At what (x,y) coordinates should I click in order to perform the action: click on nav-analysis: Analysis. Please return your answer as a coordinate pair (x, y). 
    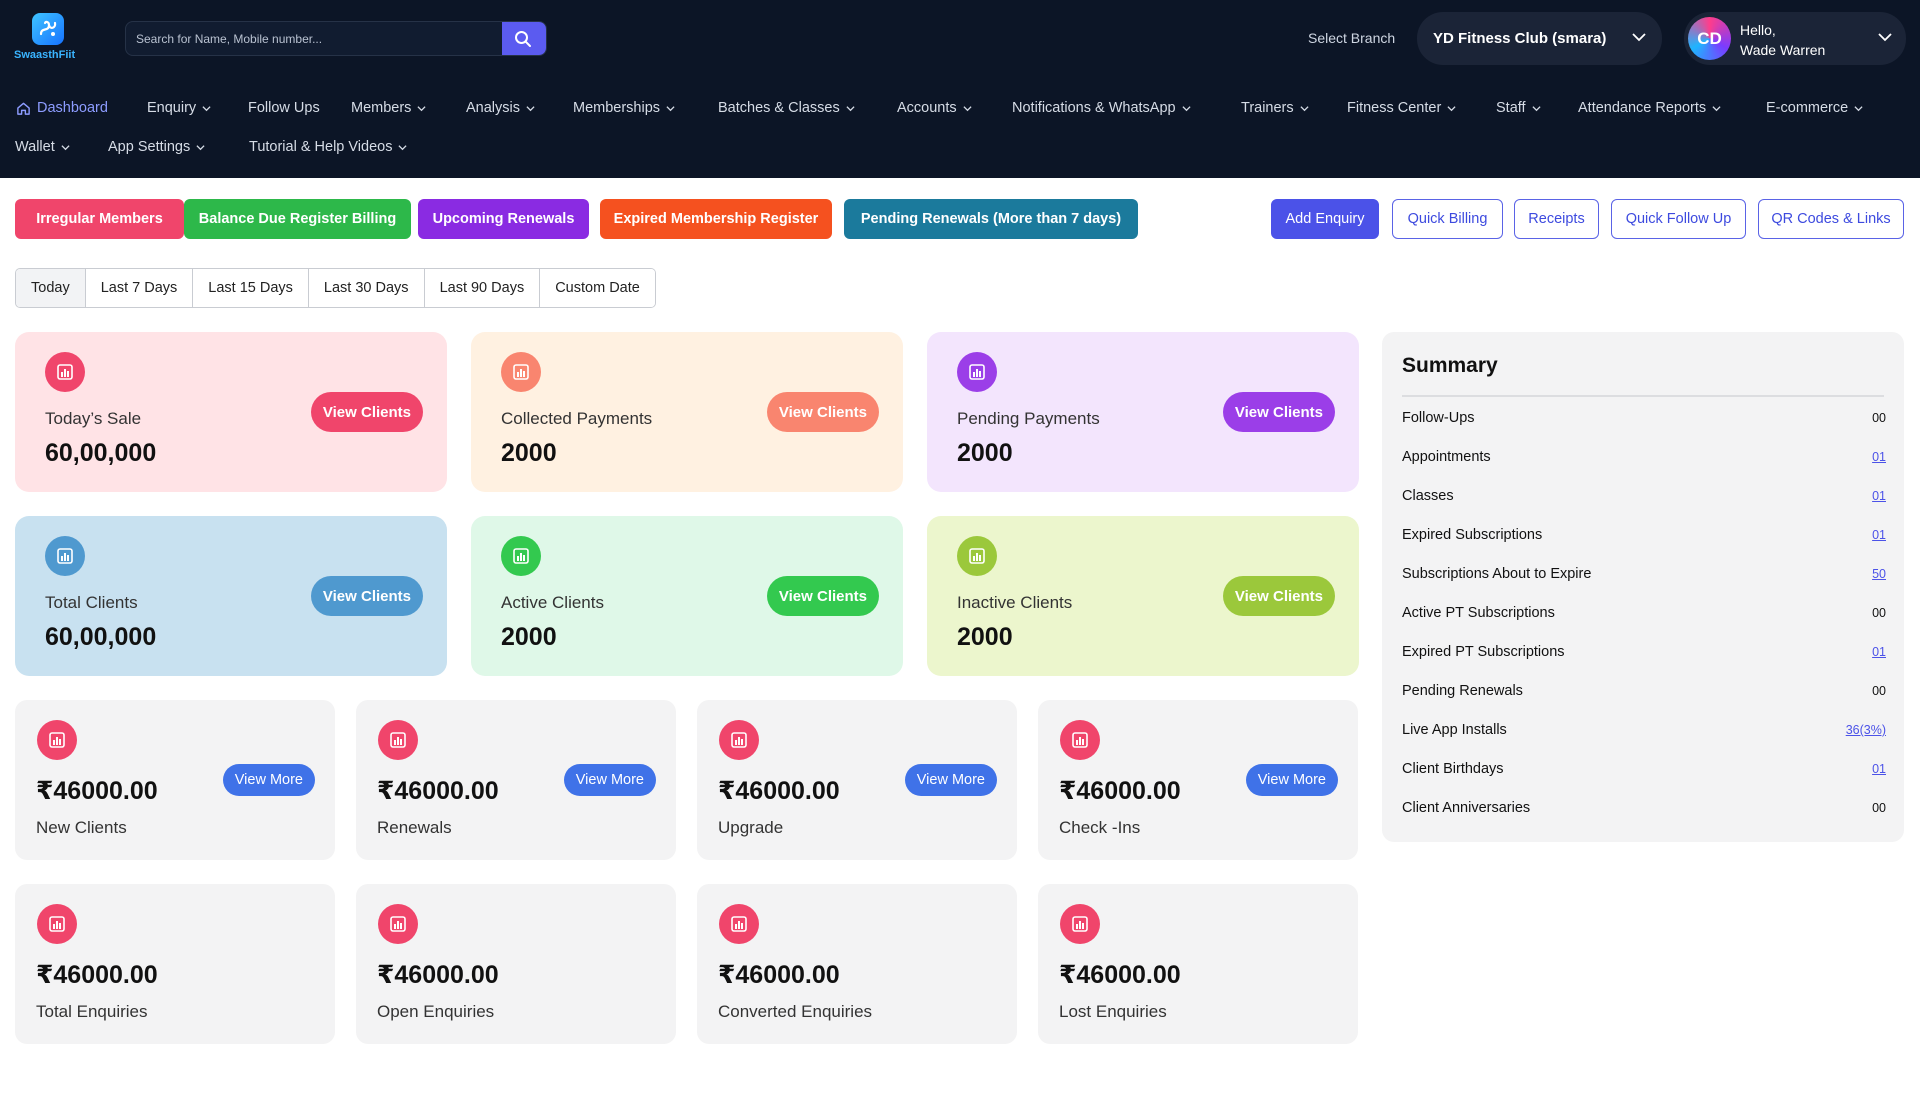
    Looking at the image, I should click on (500, 108).